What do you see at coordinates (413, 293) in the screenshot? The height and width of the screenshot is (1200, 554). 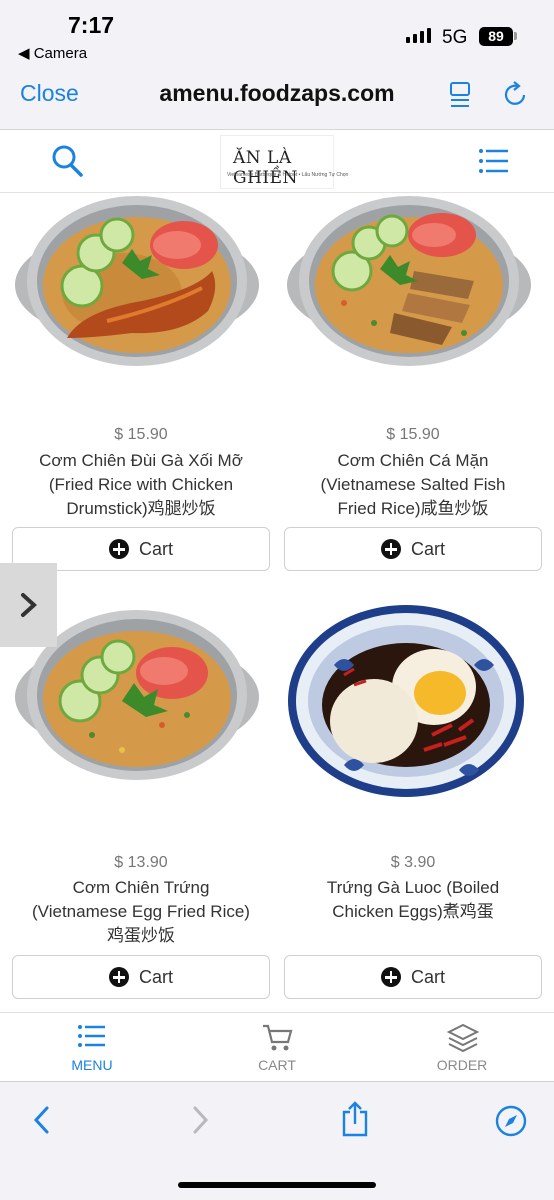 I see `product-image-salted-fish-fried-rice` at bounding box center [413, 293].